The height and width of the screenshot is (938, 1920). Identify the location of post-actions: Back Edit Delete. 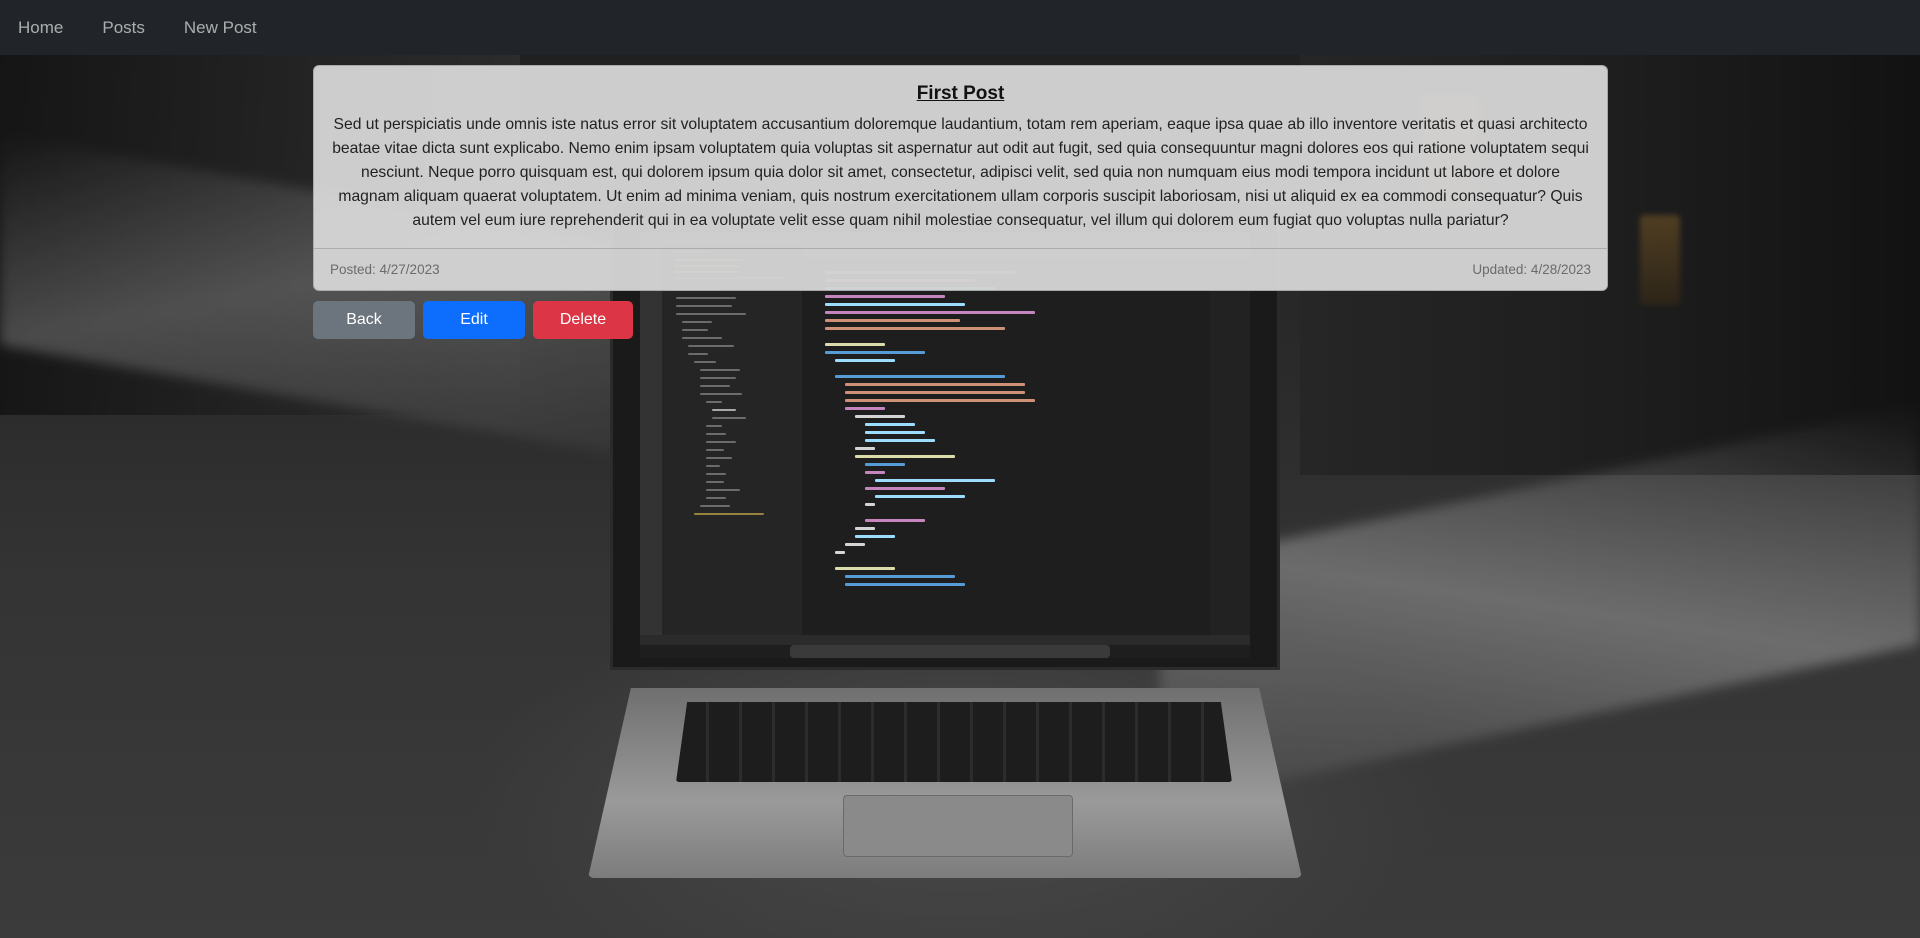
(473, 320).